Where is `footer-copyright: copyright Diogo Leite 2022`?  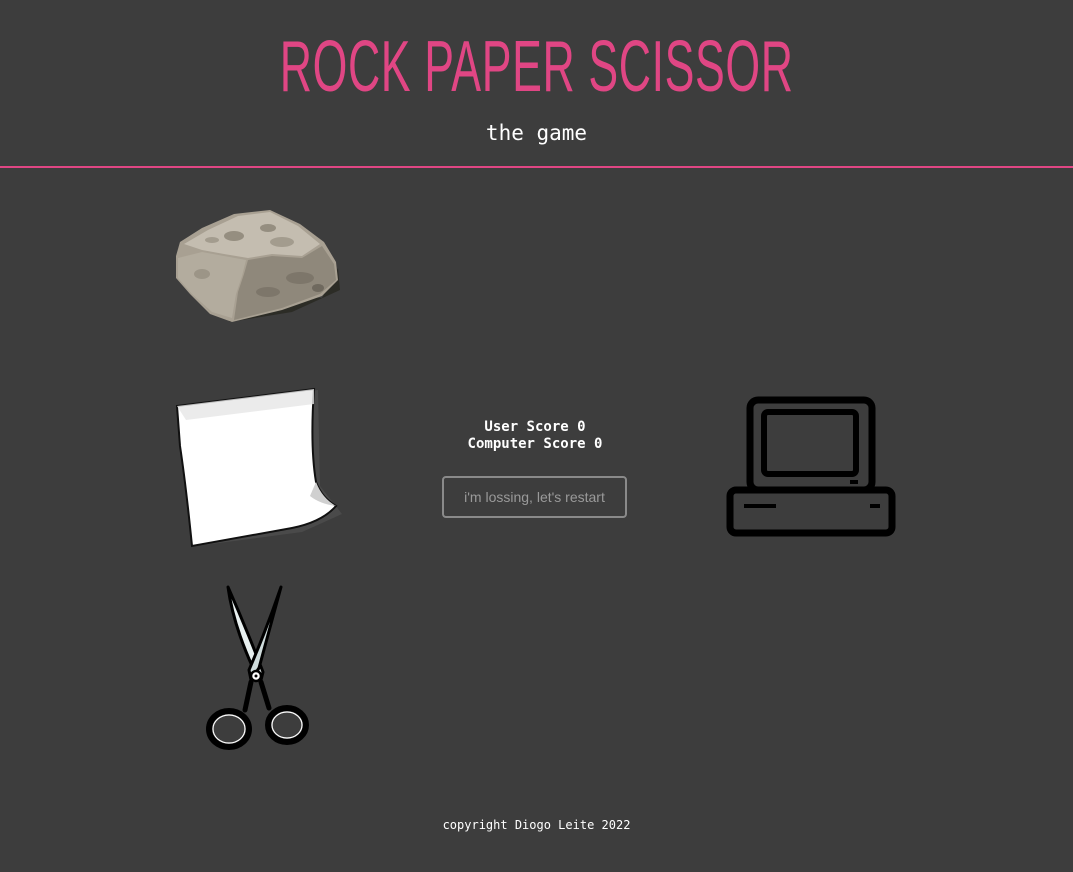
footer-copyright: copyright Diogo Leite 2022 is located at coordinates (536, 825).